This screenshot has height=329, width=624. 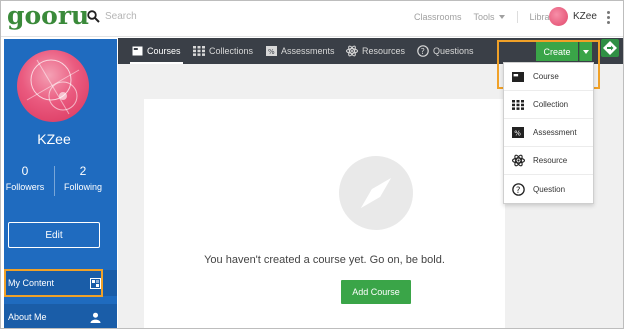 What do you see at coordinates (312, 19) in the screenshot?
I see `top-header: gooru Classrooms Tools Library KZee` at bounding box center [312, 19].